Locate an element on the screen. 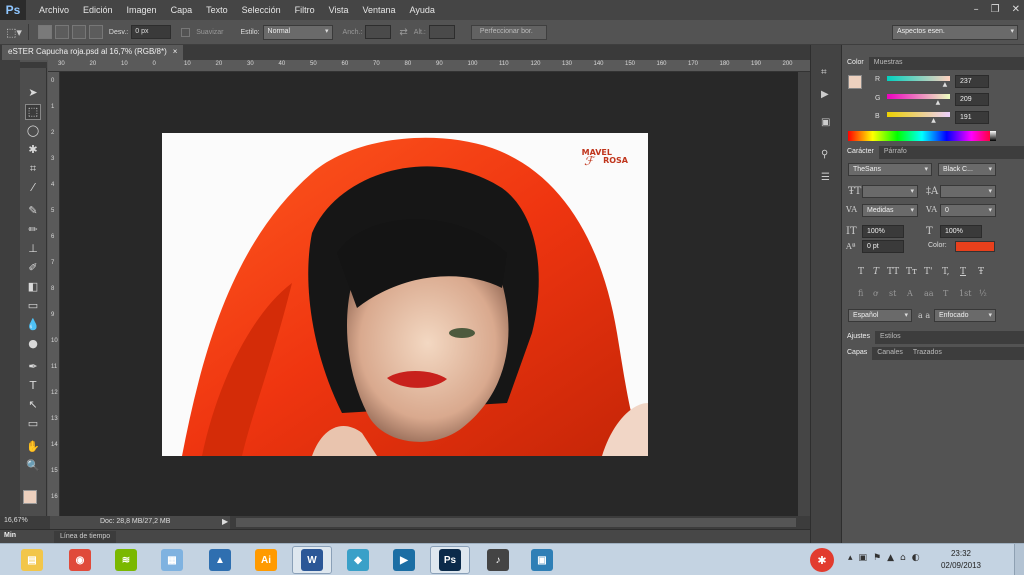 This screenshot has width=1024, height=575. status-menu-arrow-icon: ▶ is located at coordinates (225, 521).